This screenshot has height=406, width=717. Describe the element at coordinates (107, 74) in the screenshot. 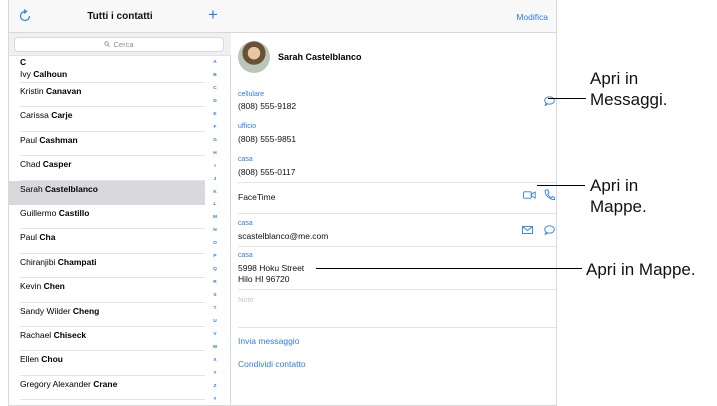

I see `list-item: Ivy Calhoun` at that location.